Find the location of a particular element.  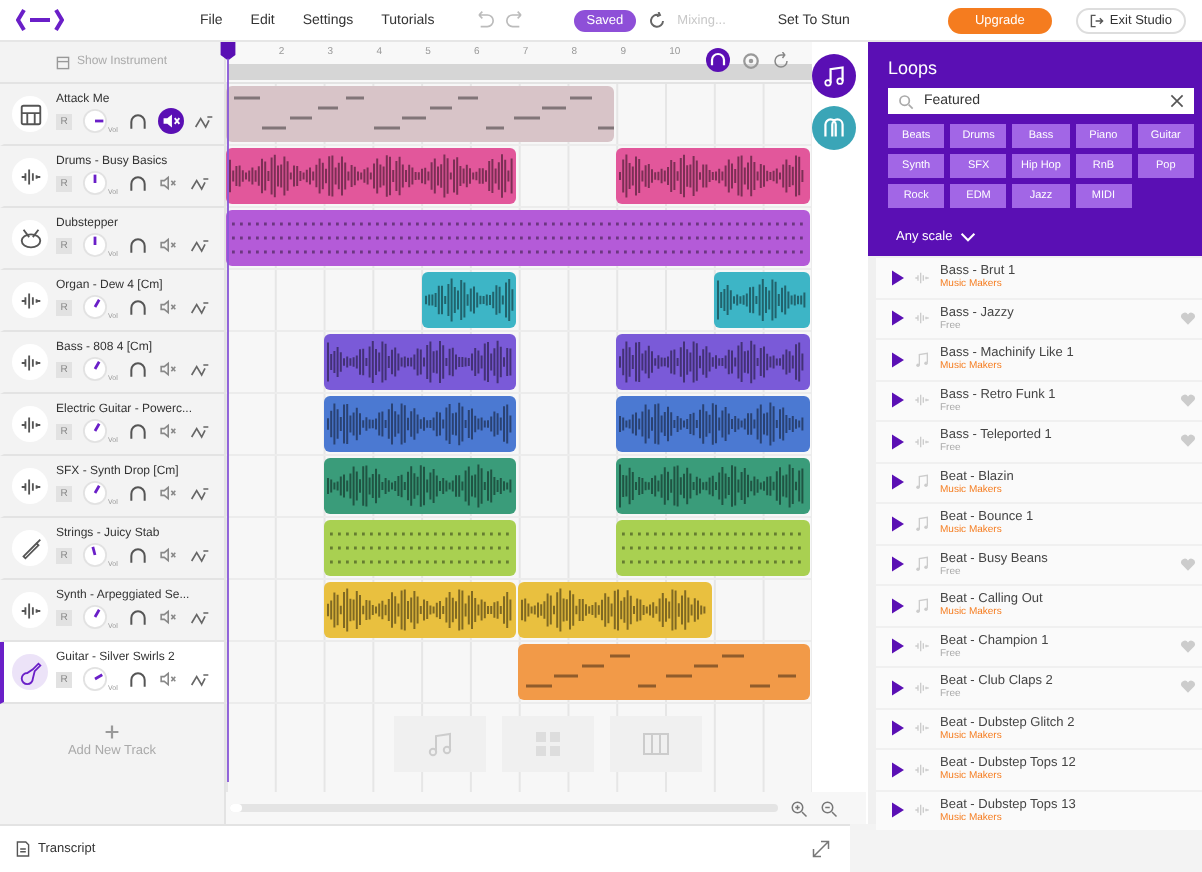

loops-button is located at coordinates (834, 76).